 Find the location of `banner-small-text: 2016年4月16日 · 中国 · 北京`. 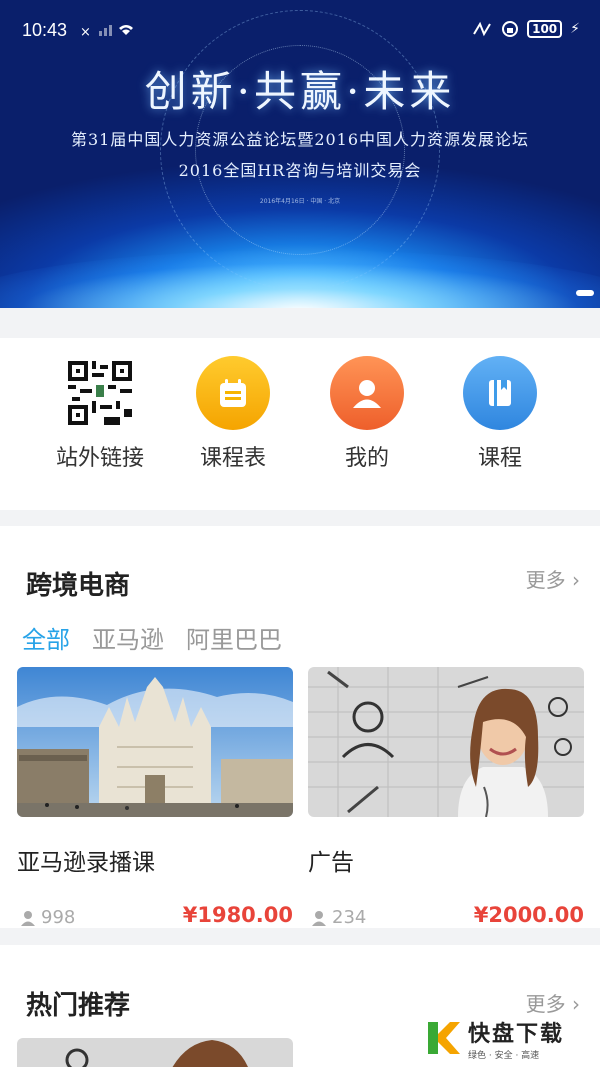

banner-small-text: 2016年4月16日 · 中国 · 北京 is located at coordinates (300, 201).